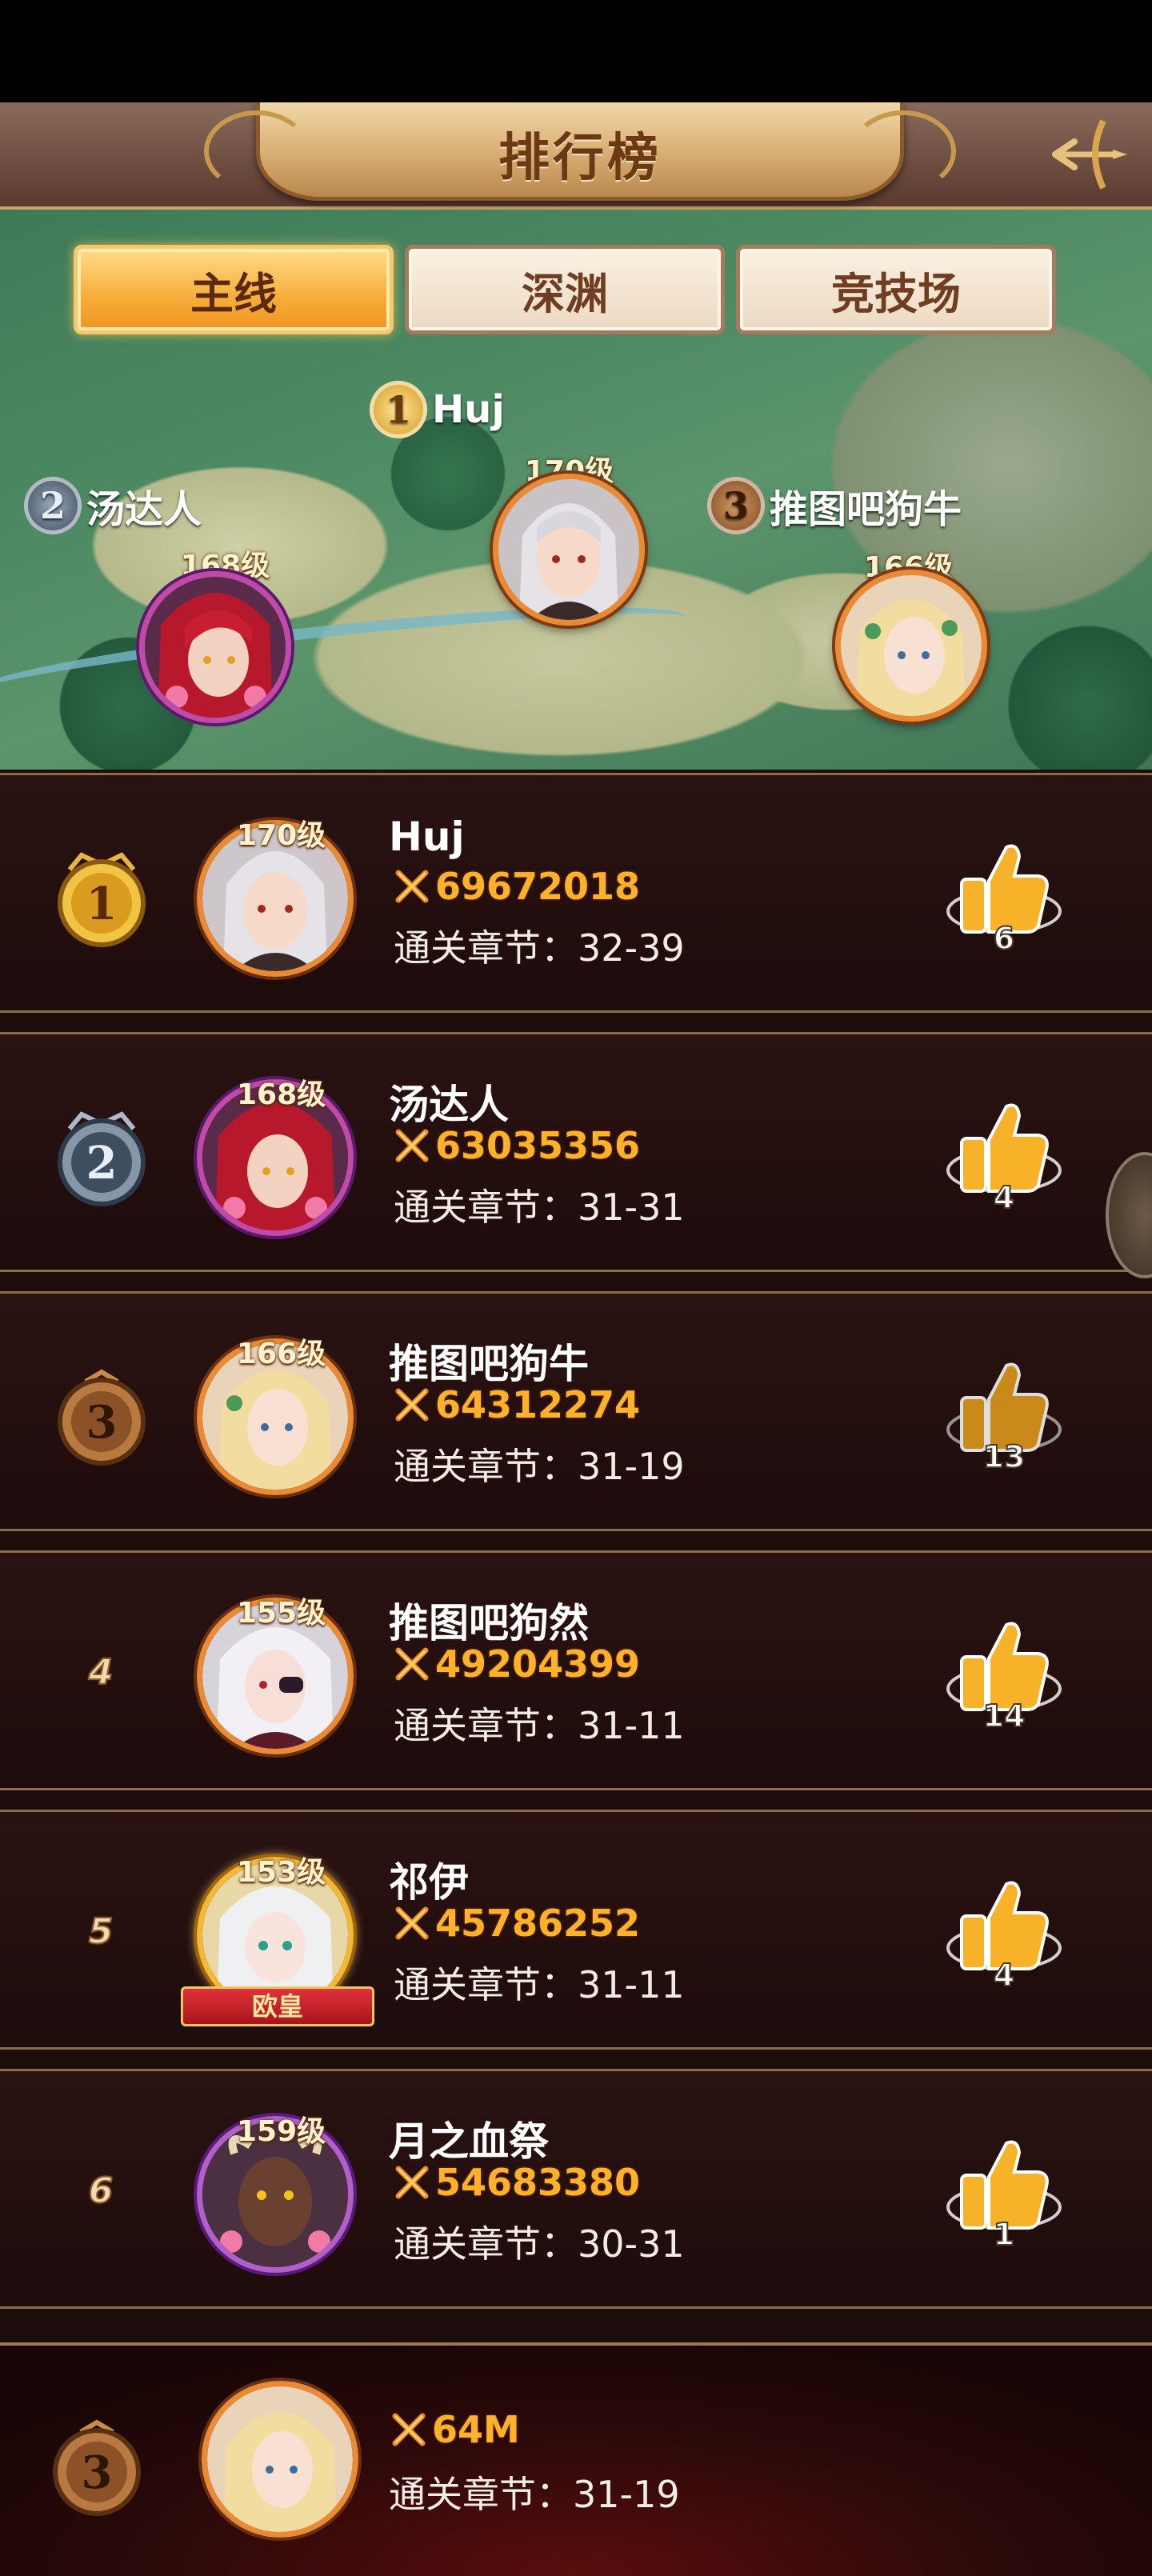 The height and width of the screenshot is (2576, 1152). Describe the element at coordinates (102, 1422) in the screenshot. I see `row-rank-text: 3` at that location.